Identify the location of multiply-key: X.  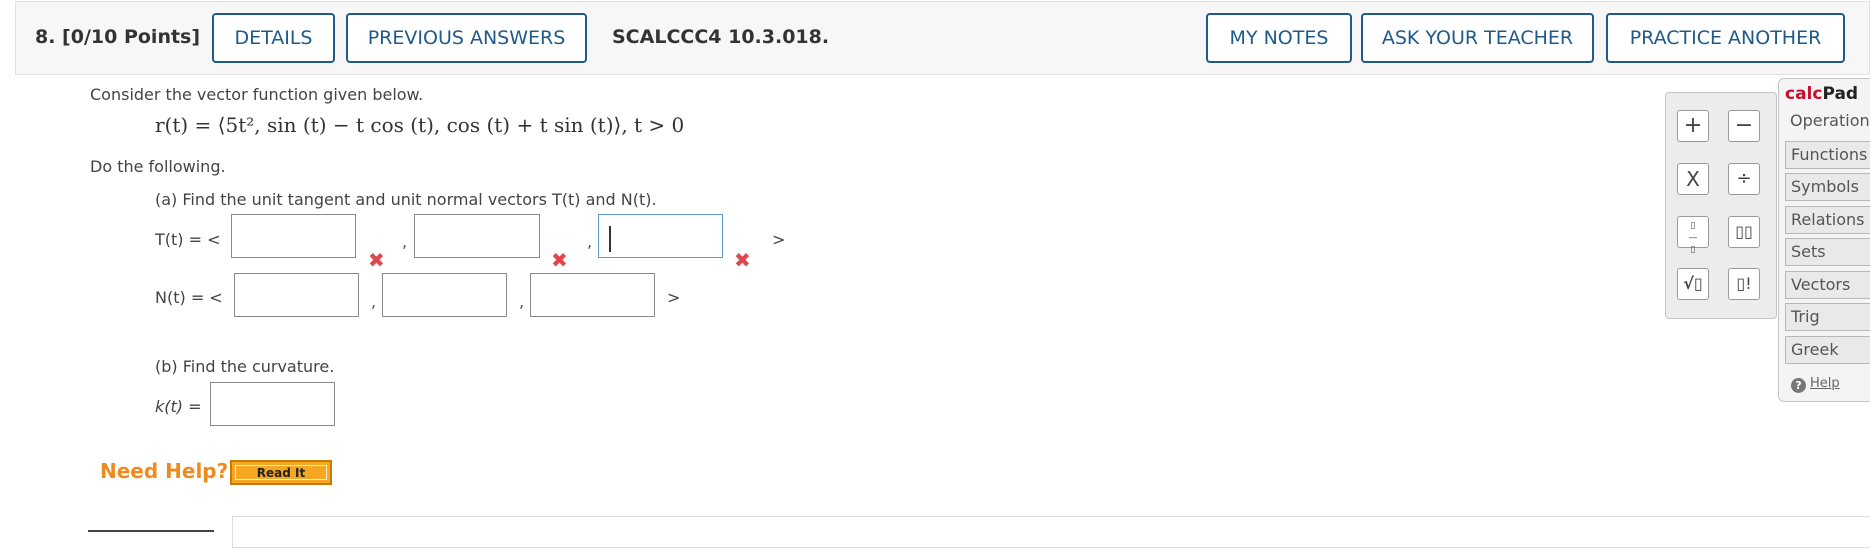
(1693, 179).